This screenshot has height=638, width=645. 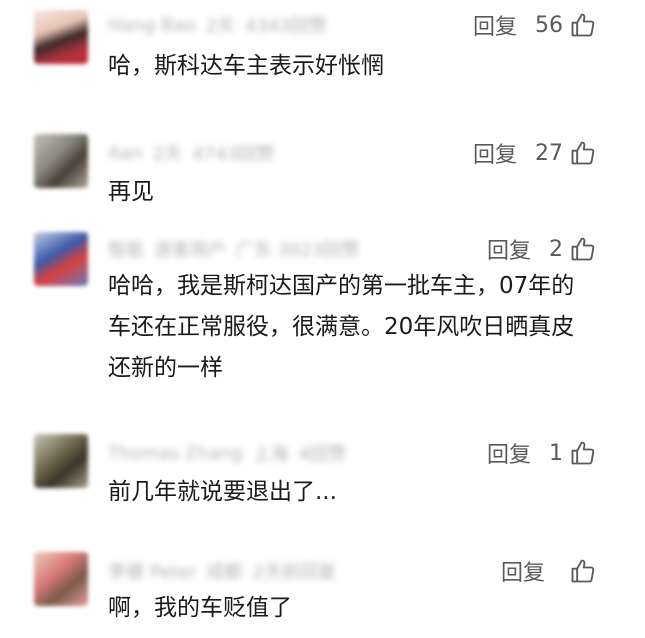 What do you see at coordinates (125, 153) in the screenshot?
I see `username: Aan` at bounding box center [125, 153].